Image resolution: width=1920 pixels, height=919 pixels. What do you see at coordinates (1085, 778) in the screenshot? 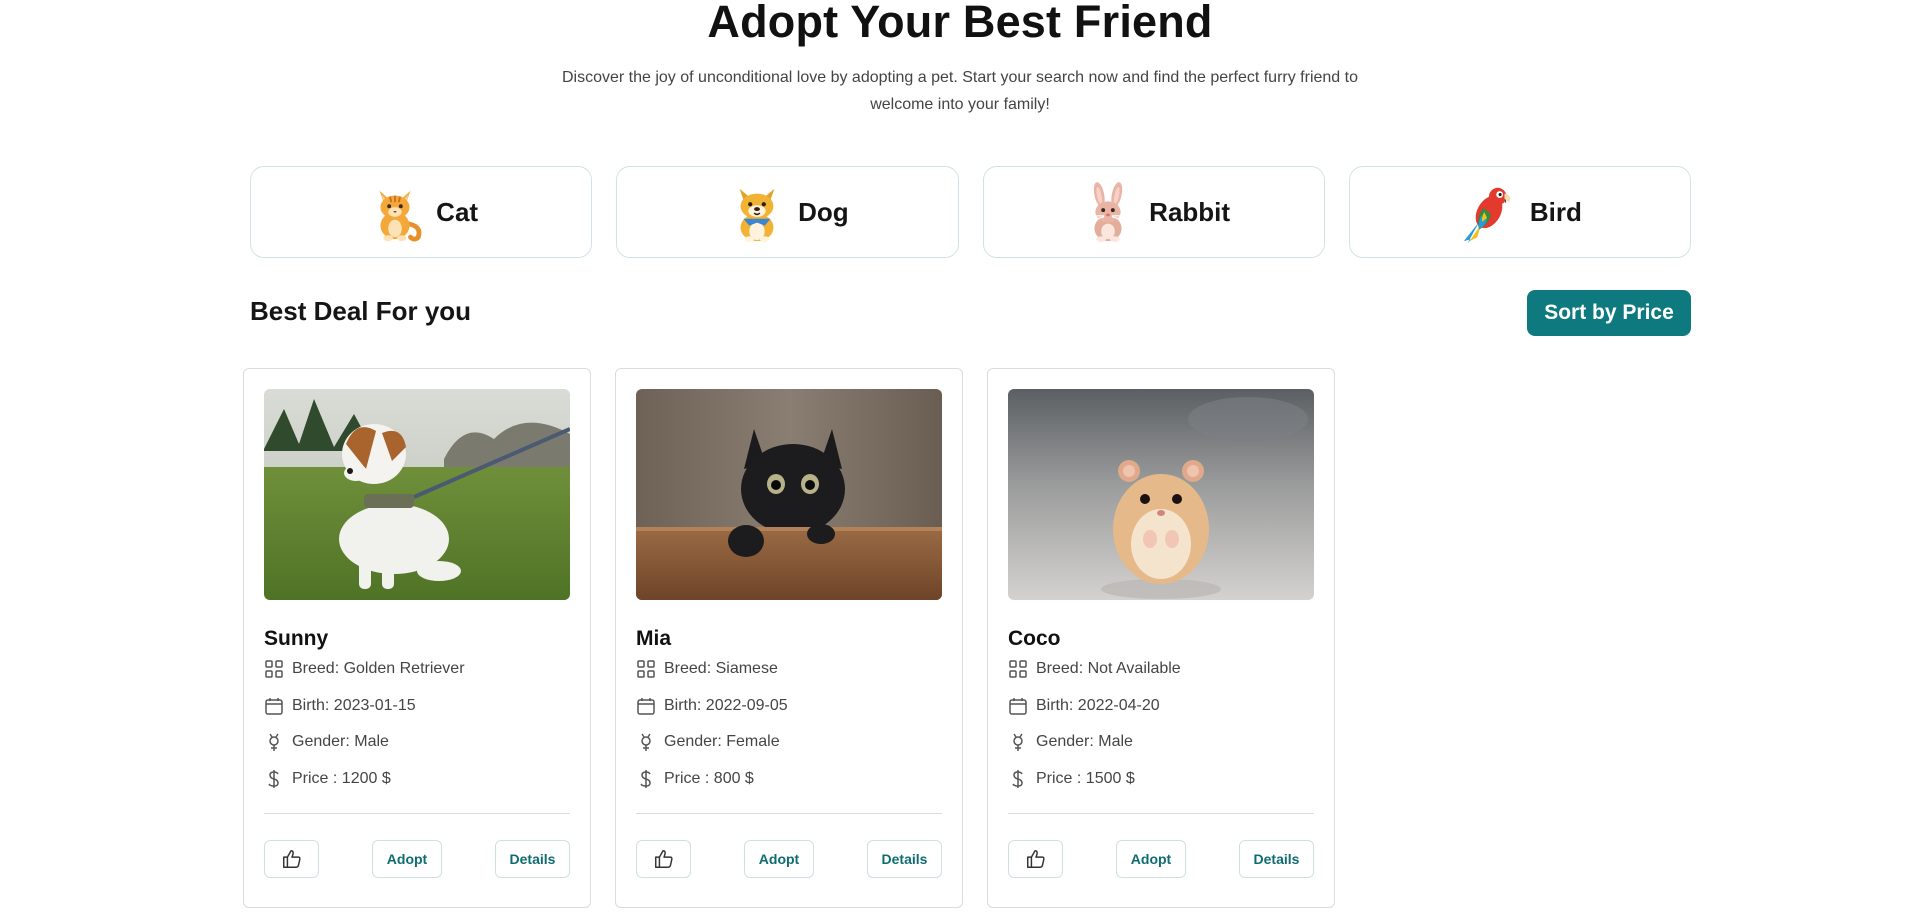
I see `price-text: Price : 1500 $` at bounding box center [1085, 778].